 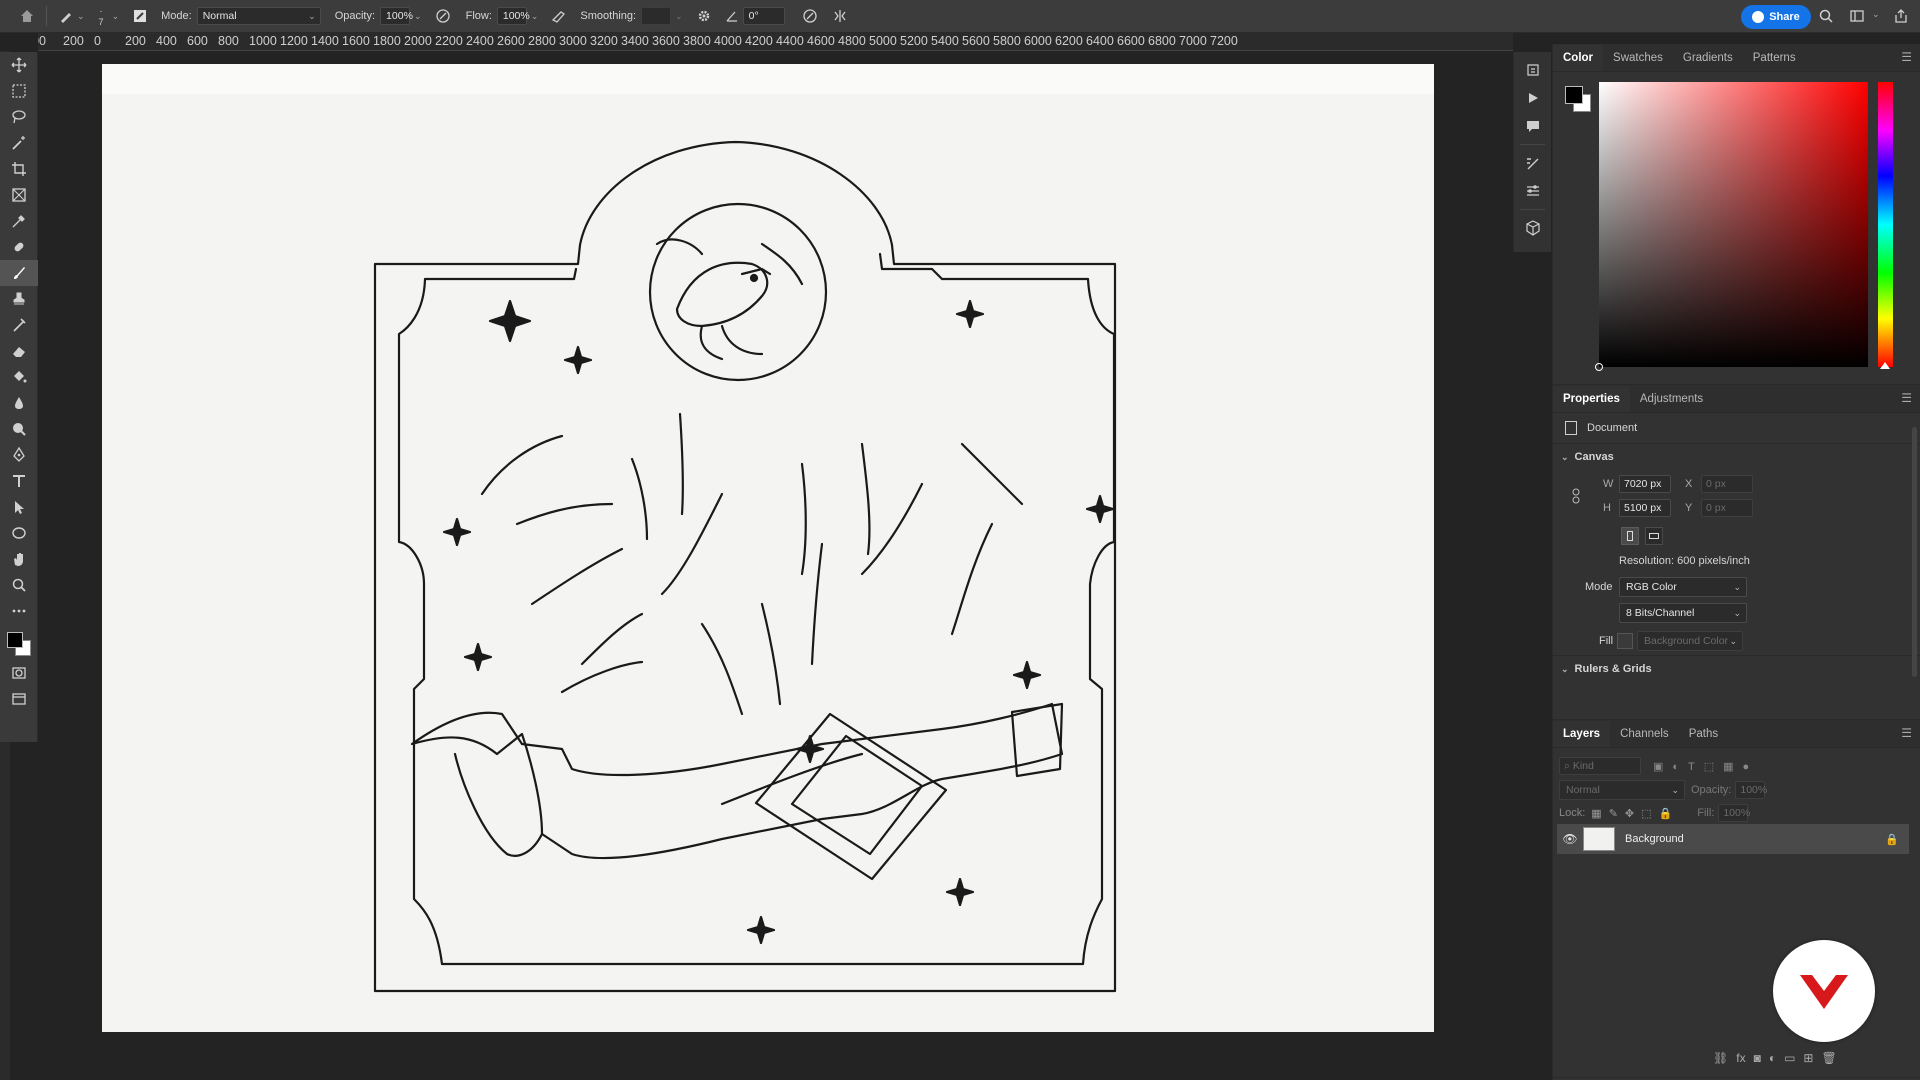 I want to click on brush-settings-icon, so click(x=140, y=16).